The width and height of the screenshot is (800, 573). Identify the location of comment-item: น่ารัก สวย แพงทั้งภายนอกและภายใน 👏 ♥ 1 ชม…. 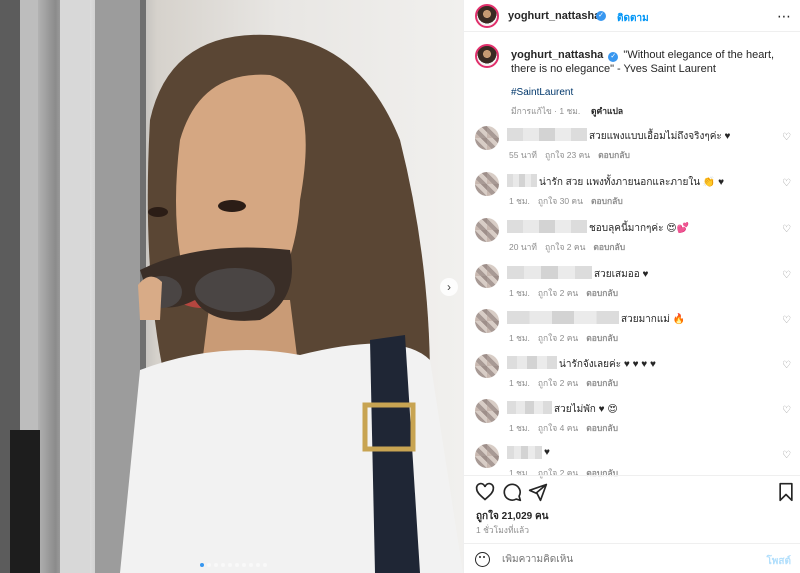
(632, 194).